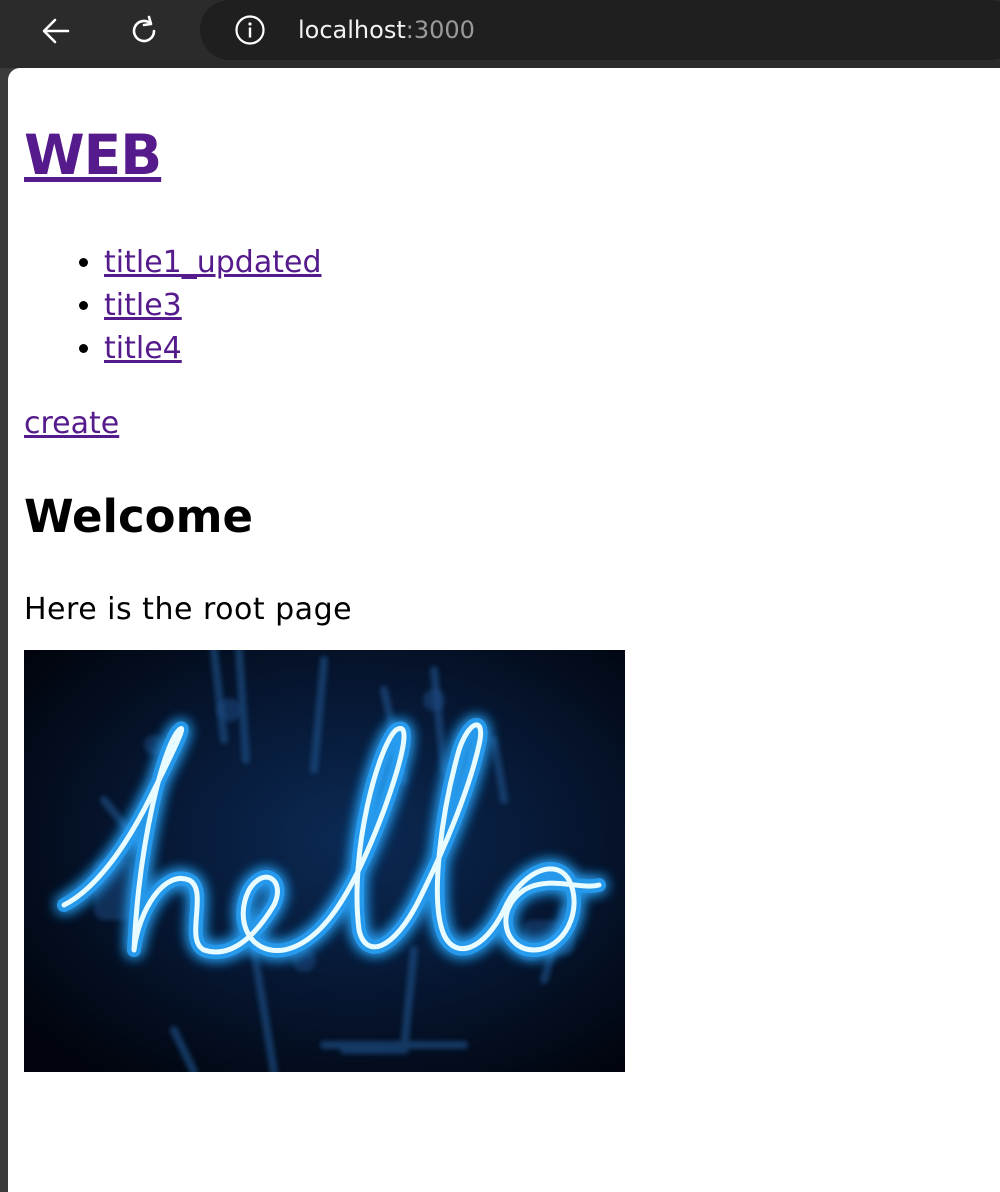 This screenshot has width=1000, height=1192. What do you see at coordinates (188, 609) in the screenshot?
I see `page-description: Here is the root page` at bounding box center [188, 609].